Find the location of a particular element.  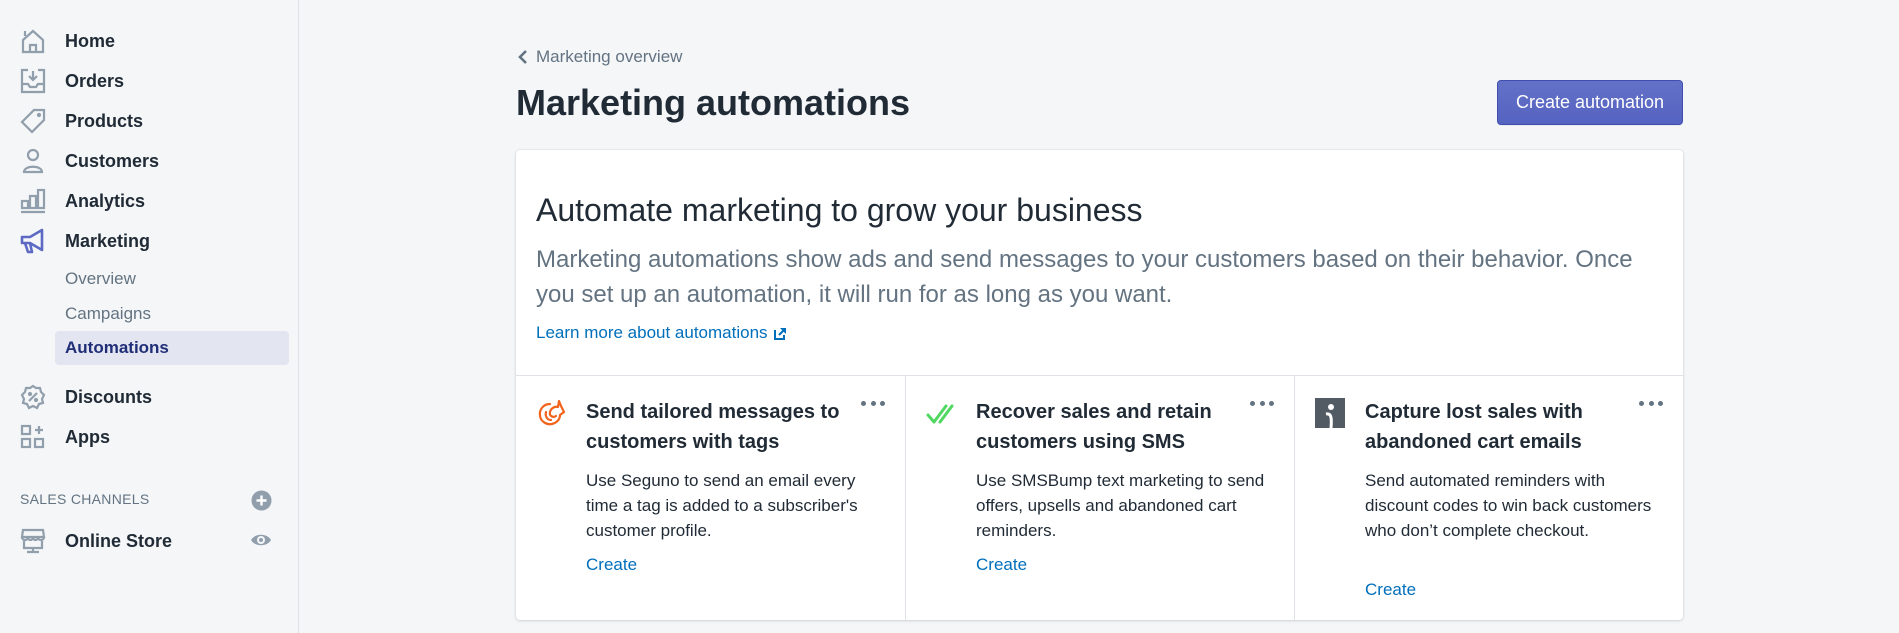

sidebar-item-orders: Orders is located at coordinates (145, 81).